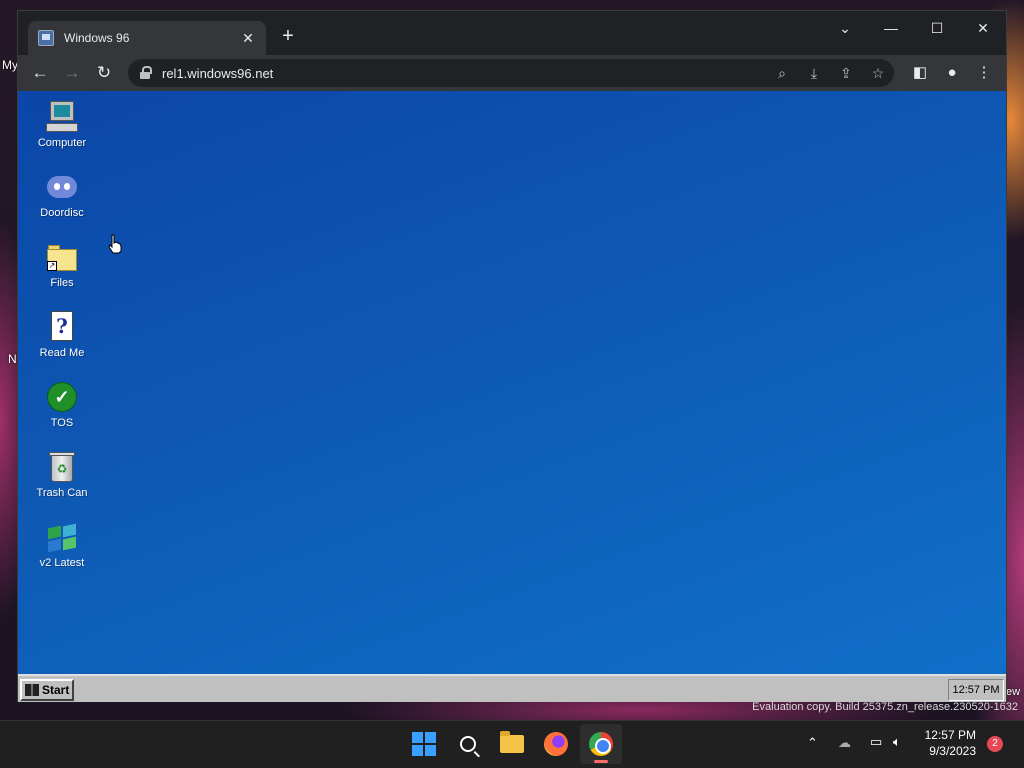 Image resolution: width=1024 pixels, height=768 pixels. I want to click on volume-icon: 🔈︎, so click(897, 742).